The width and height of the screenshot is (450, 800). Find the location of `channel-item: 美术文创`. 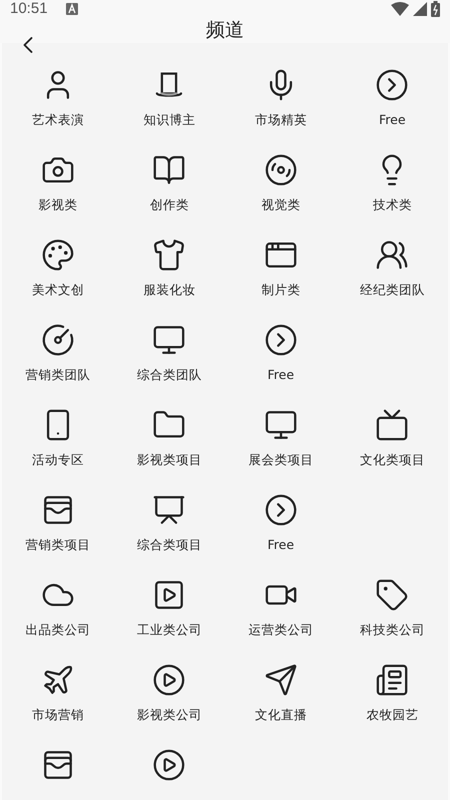

channel-item: 美术文创 is located at coordinates (58, 260).